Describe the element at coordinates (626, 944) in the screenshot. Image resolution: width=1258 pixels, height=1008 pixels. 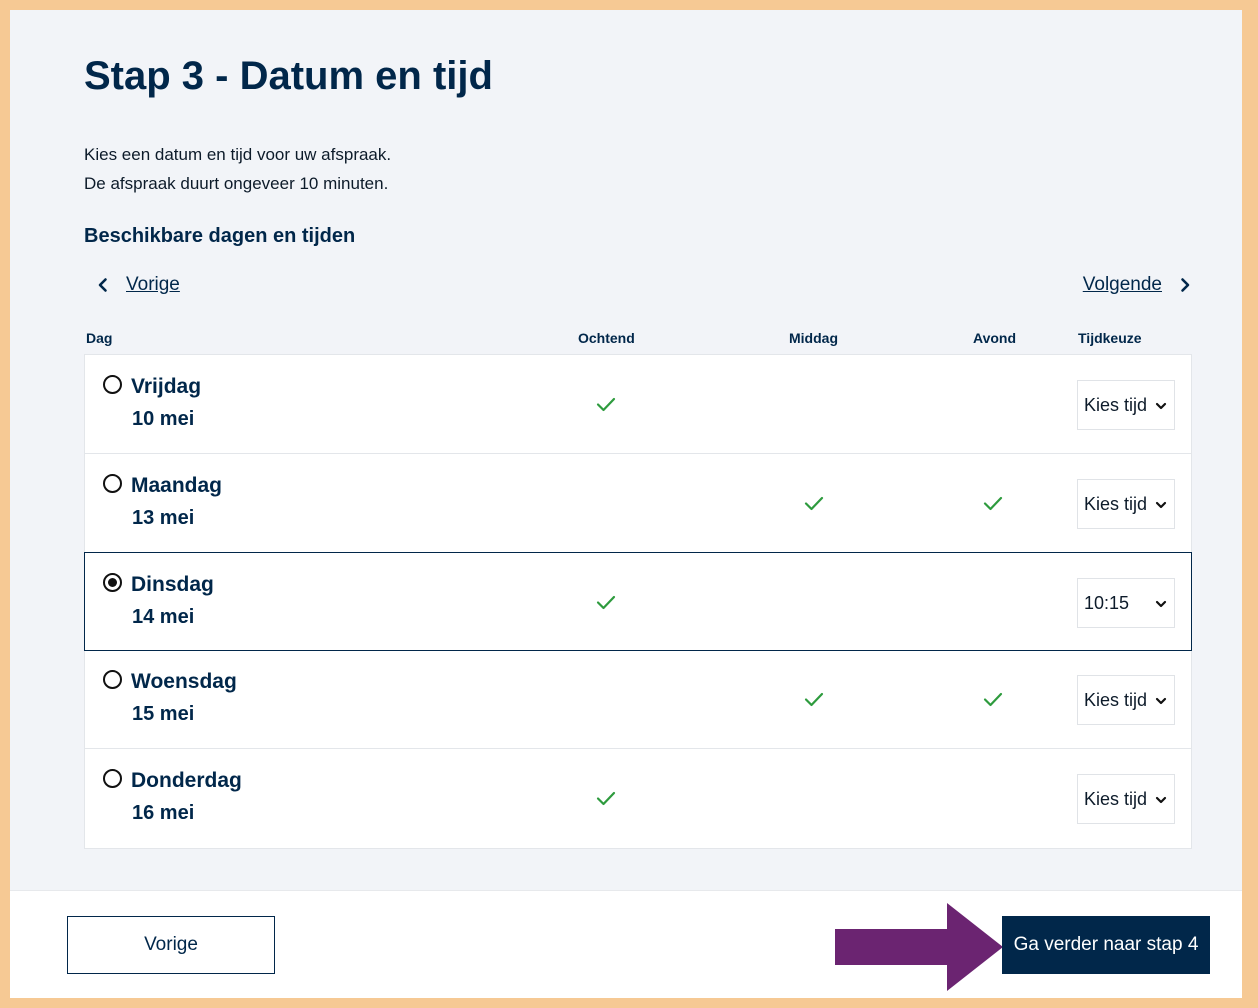
I see `footer-bar: Vorige Ga verder naar stap 4` at that location.